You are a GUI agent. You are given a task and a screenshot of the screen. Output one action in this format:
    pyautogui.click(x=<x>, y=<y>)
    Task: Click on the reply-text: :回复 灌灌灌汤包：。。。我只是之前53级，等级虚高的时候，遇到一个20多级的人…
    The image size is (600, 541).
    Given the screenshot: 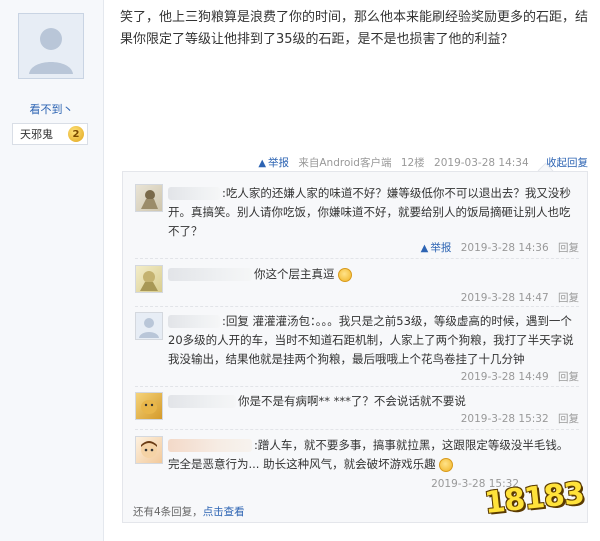 What is the action you would take?
    pyautogui.click(x=371, y=340)
    